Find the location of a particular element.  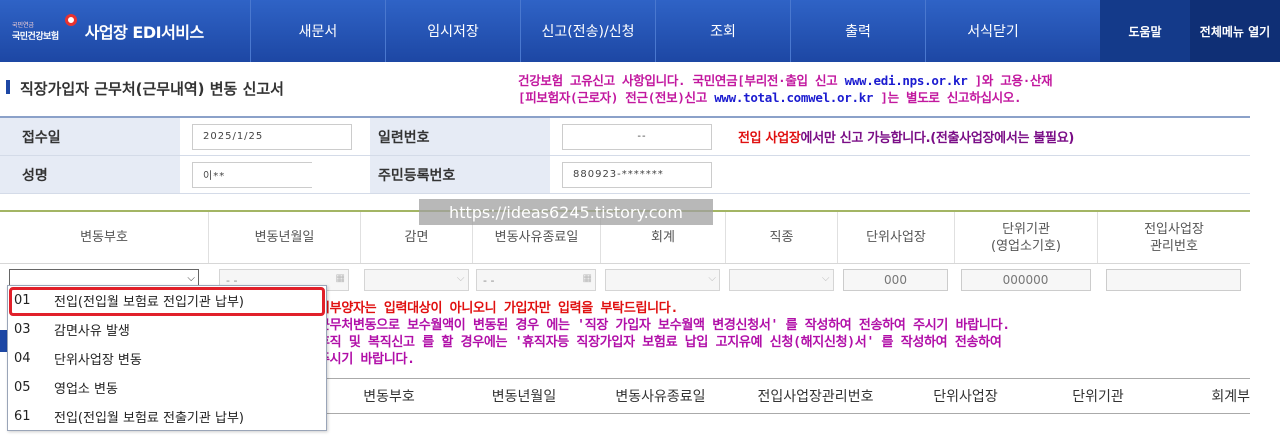

grid-col-change-date: 변동년월일 is located at coordinates (284, 237).